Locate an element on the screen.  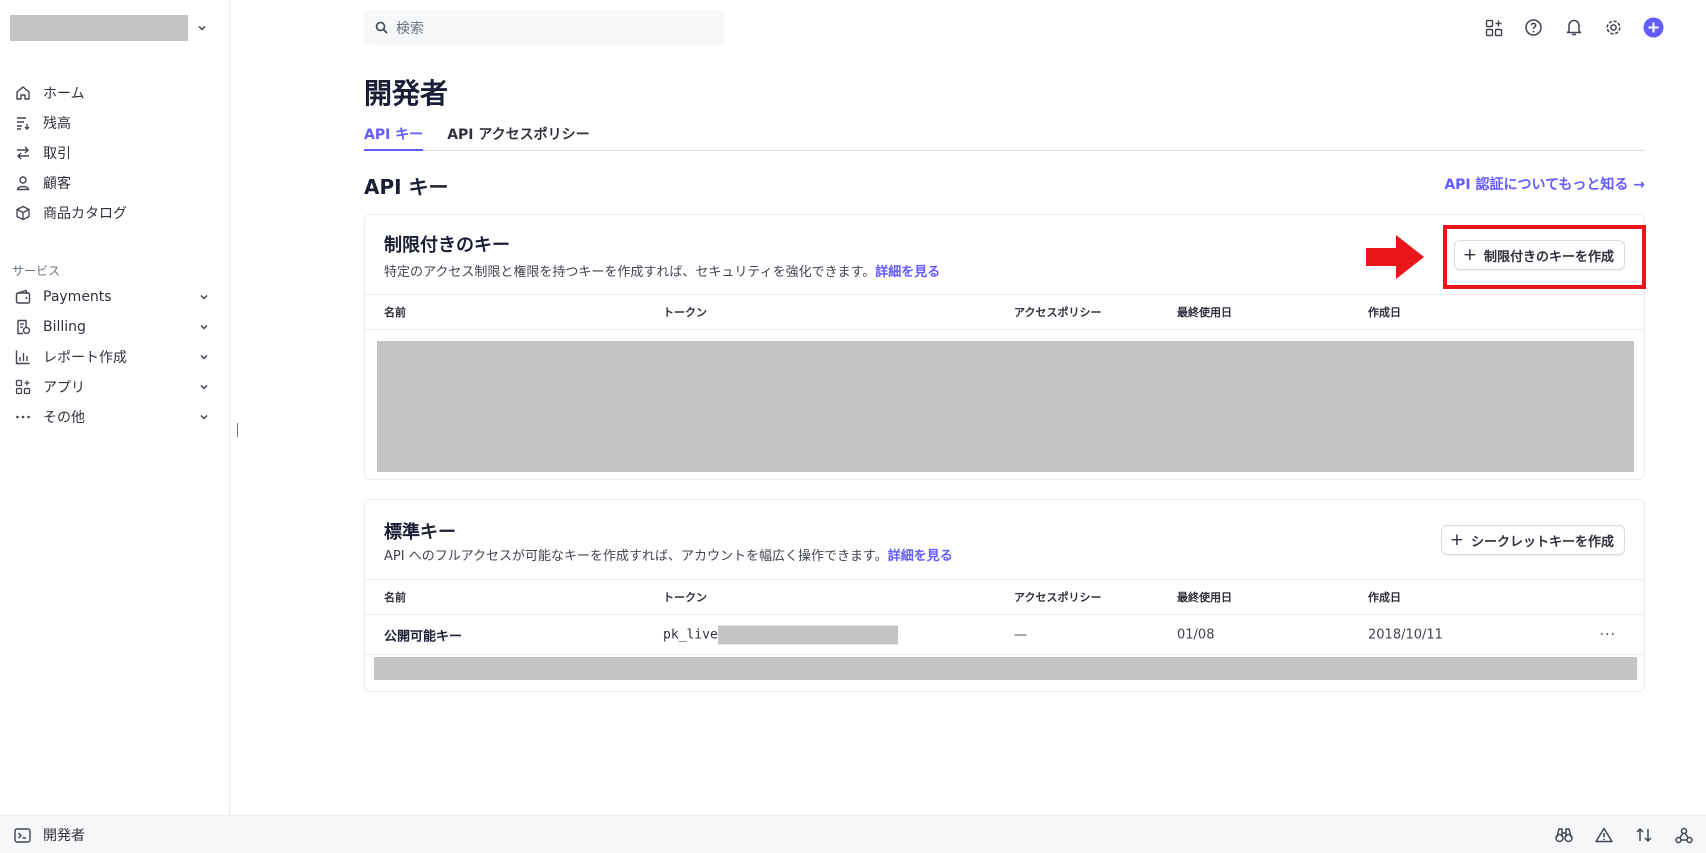
terminal-icon is located at coordinates (22, 835).